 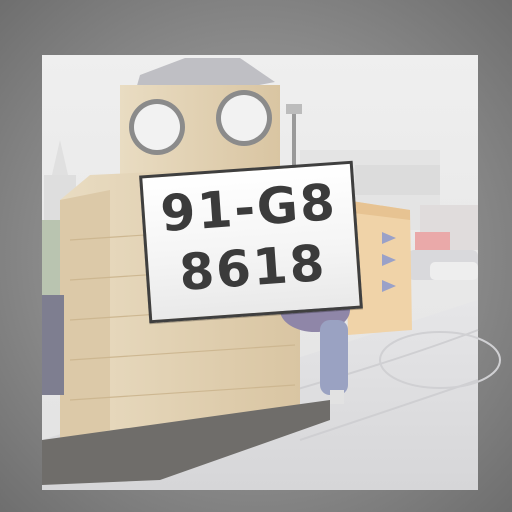 I want to click on license-plate: 91-G8 8618, so click(x=251, y=242).